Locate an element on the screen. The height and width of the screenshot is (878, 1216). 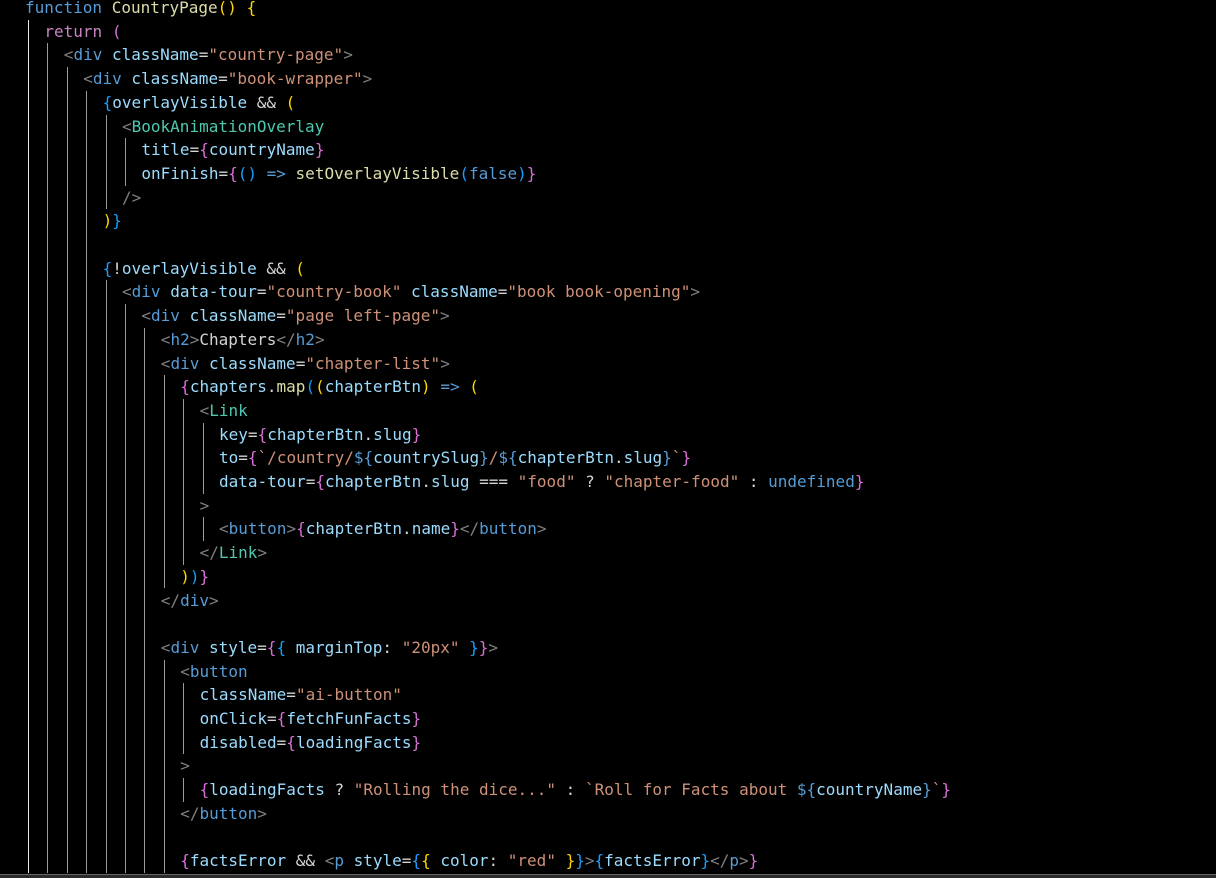
code-token: countryName is located at coordinates (869, 790).